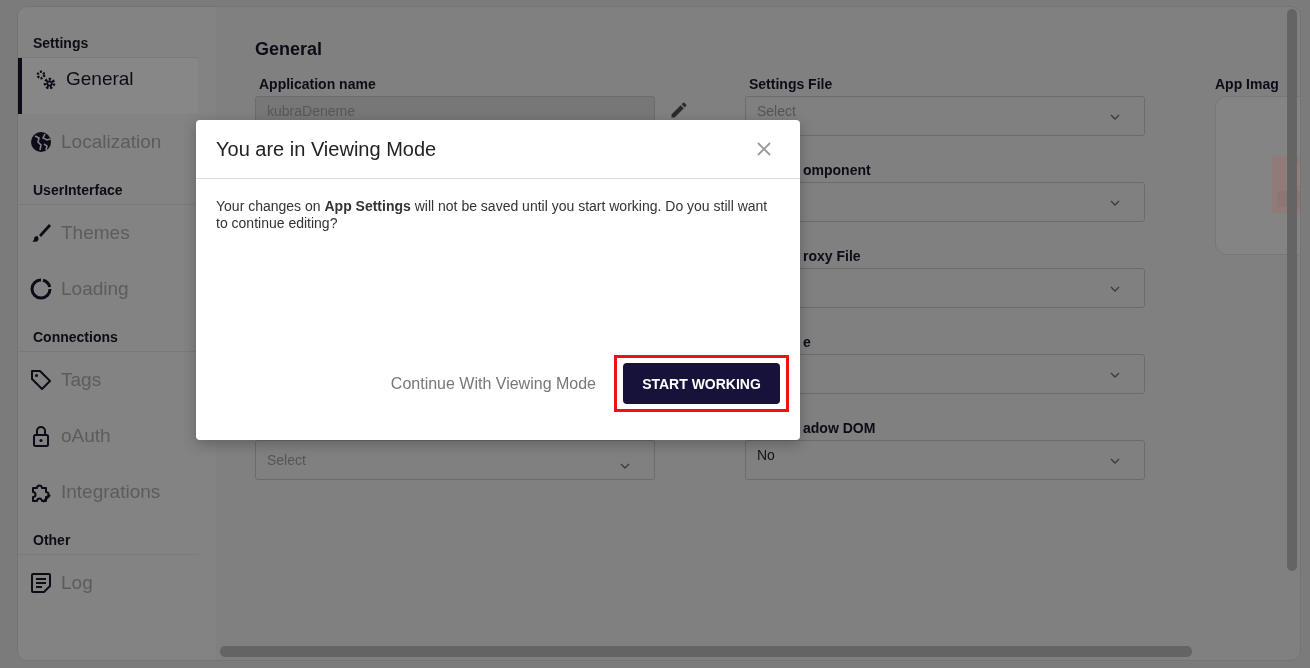 The width and height of the screenshot is (1310, 668). What do you see at coordinates (679, 110) in the screenshot?
I see `pencil-icon` at bounding box center [679, 110].